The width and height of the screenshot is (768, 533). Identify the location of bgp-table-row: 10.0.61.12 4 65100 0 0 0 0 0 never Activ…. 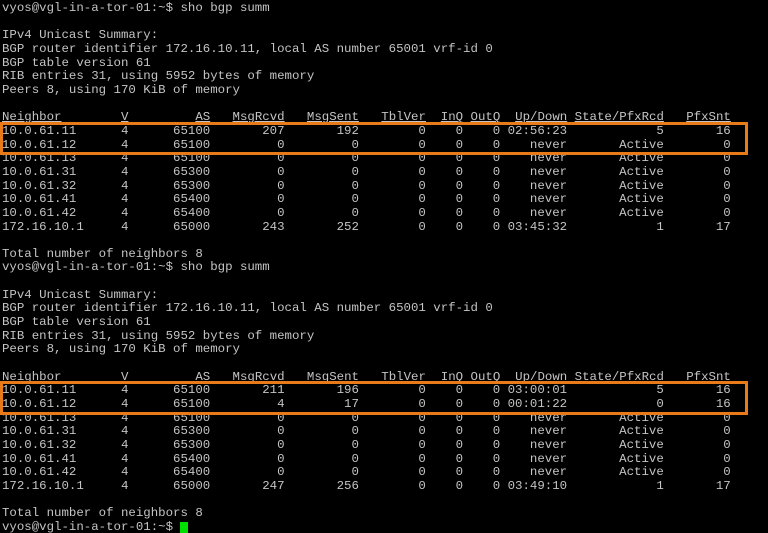
(366, 144).